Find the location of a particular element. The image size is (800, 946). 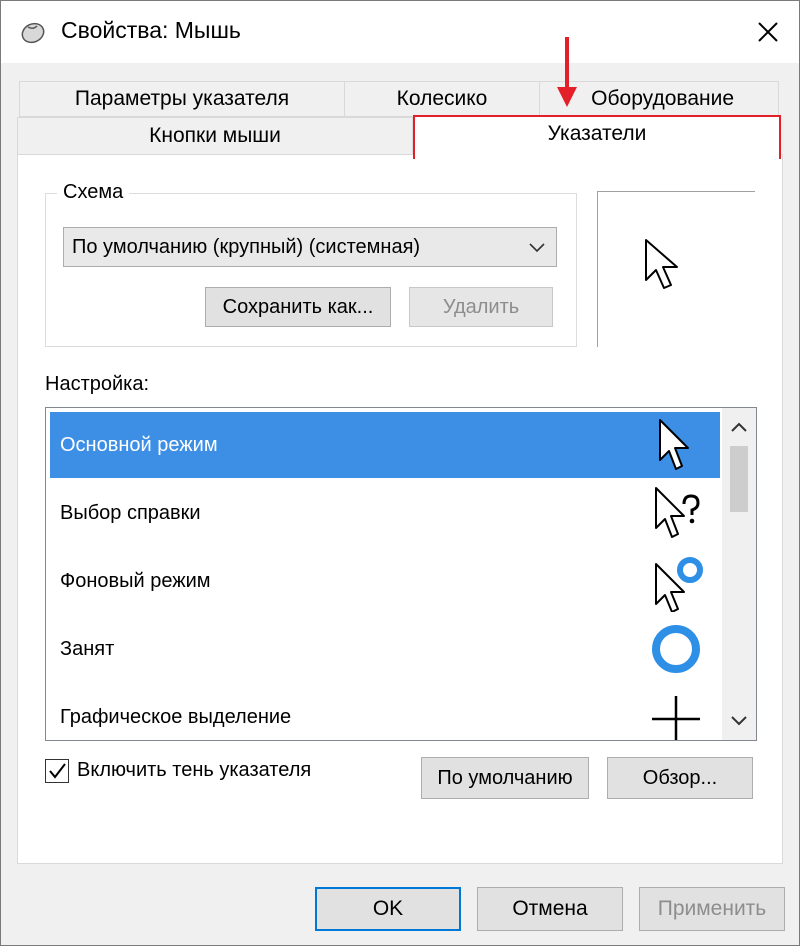

tab-buttons: Кнопки мыши is located at coordinates (215, 136).